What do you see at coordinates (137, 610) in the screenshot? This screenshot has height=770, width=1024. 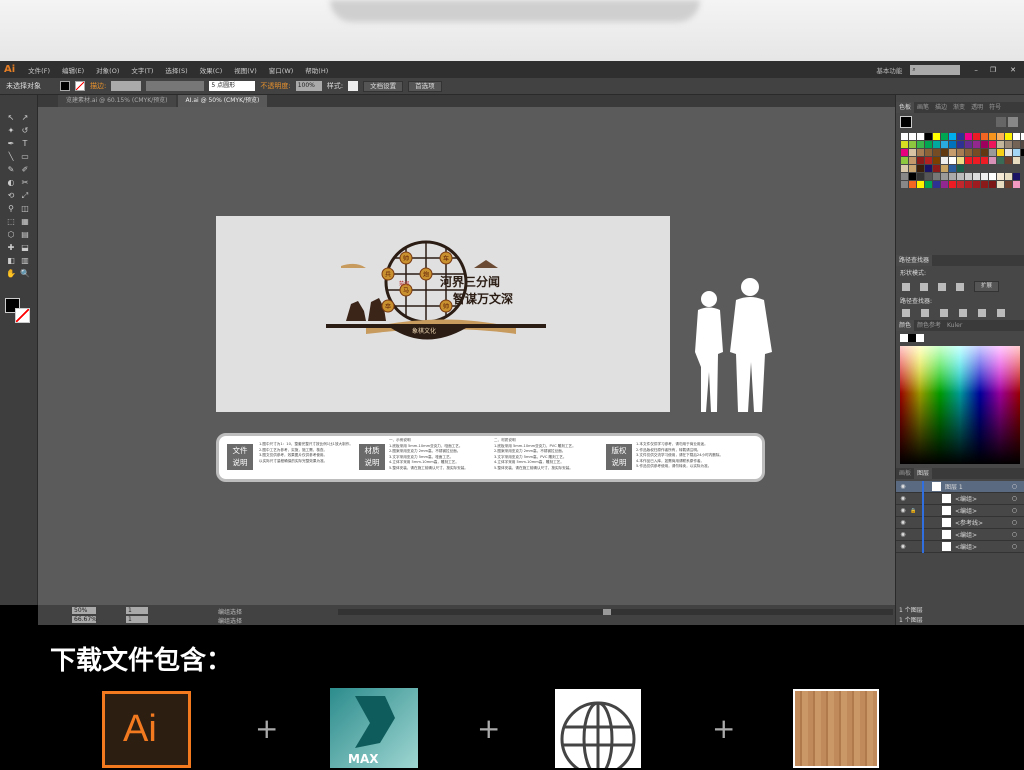 I see `artboard-number-input: 1` at bounding box center [137, 610].